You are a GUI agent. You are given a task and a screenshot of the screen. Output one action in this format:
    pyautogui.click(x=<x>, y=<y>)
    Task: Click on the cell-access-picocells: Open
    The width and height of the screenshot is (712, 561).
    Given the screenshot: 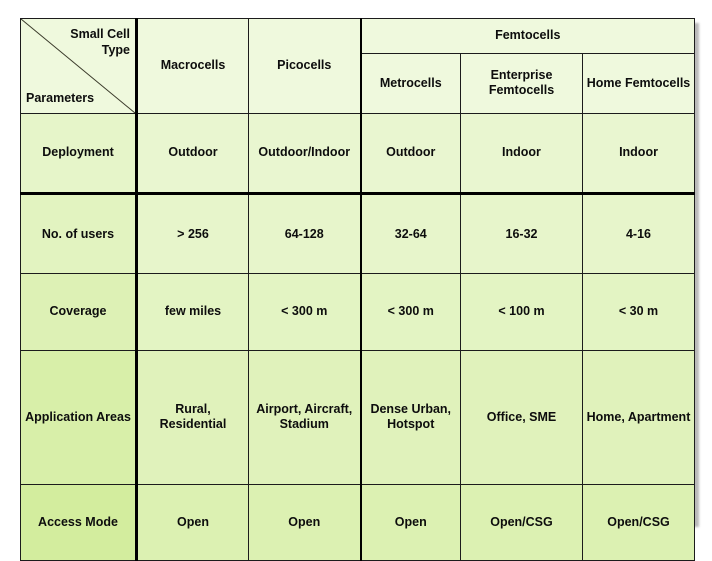 What is the action you would take?
    pyautogui.click(x=305, y=522)
    